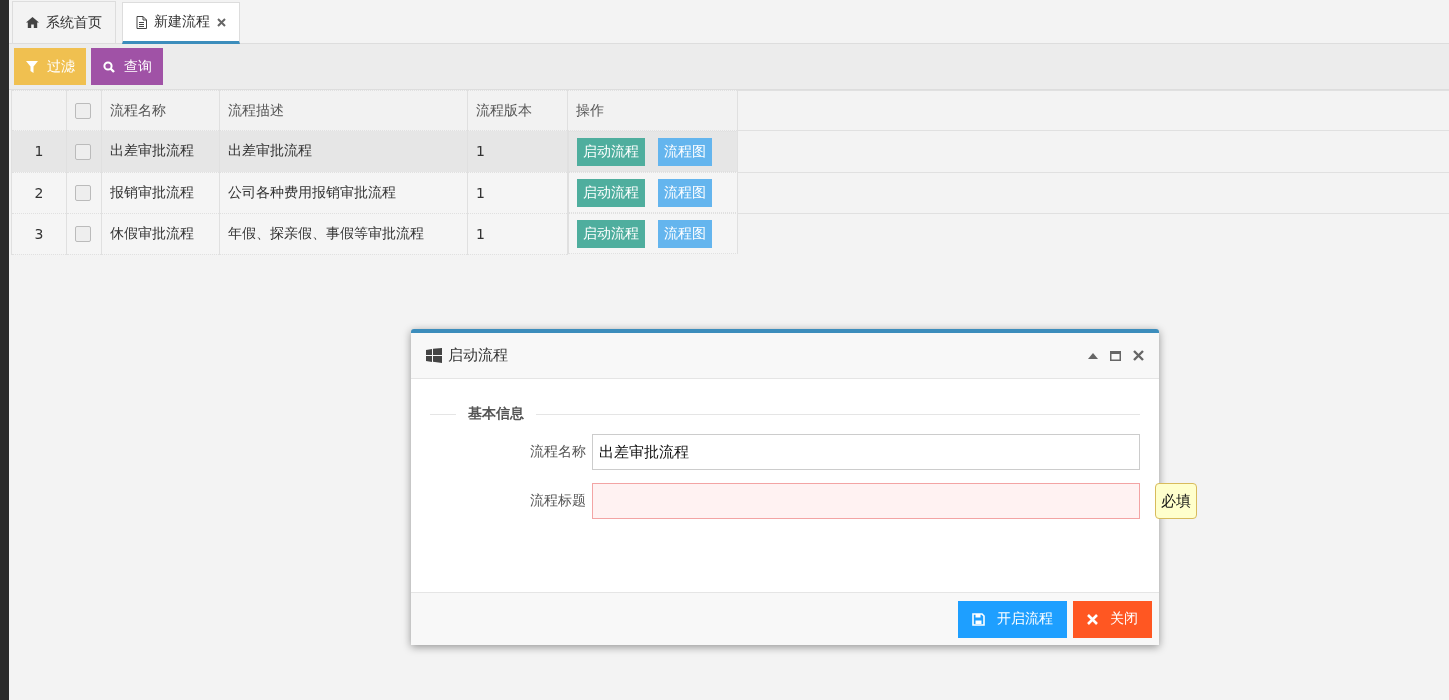 The image size is (1449, 700). Describe the element at coordinates (141, 22) in the screenshot. I see `document-icon` at that location.